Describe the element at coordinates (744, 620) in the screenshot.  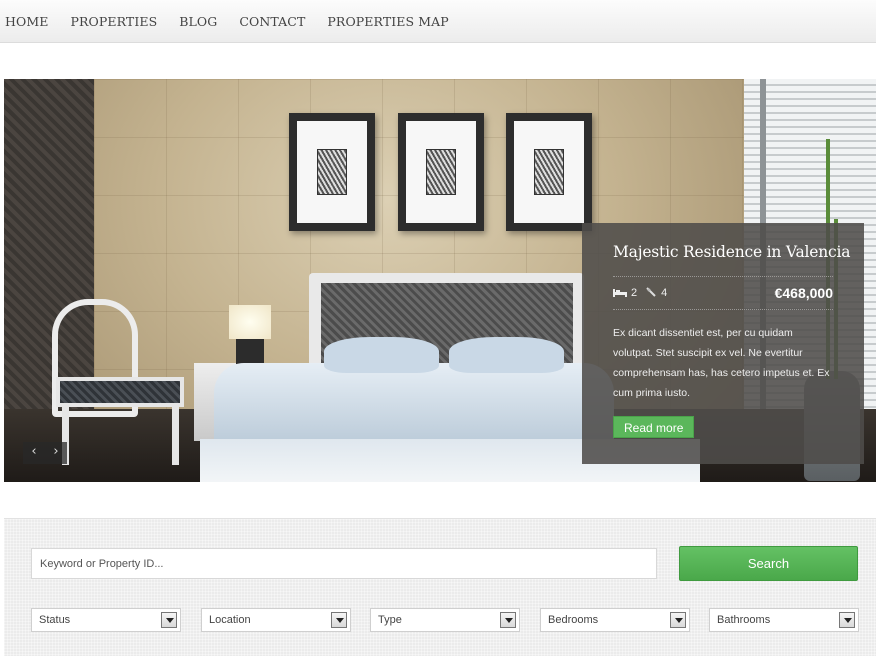
I see `bathrooms-select-value: Bathrooms` at that location.